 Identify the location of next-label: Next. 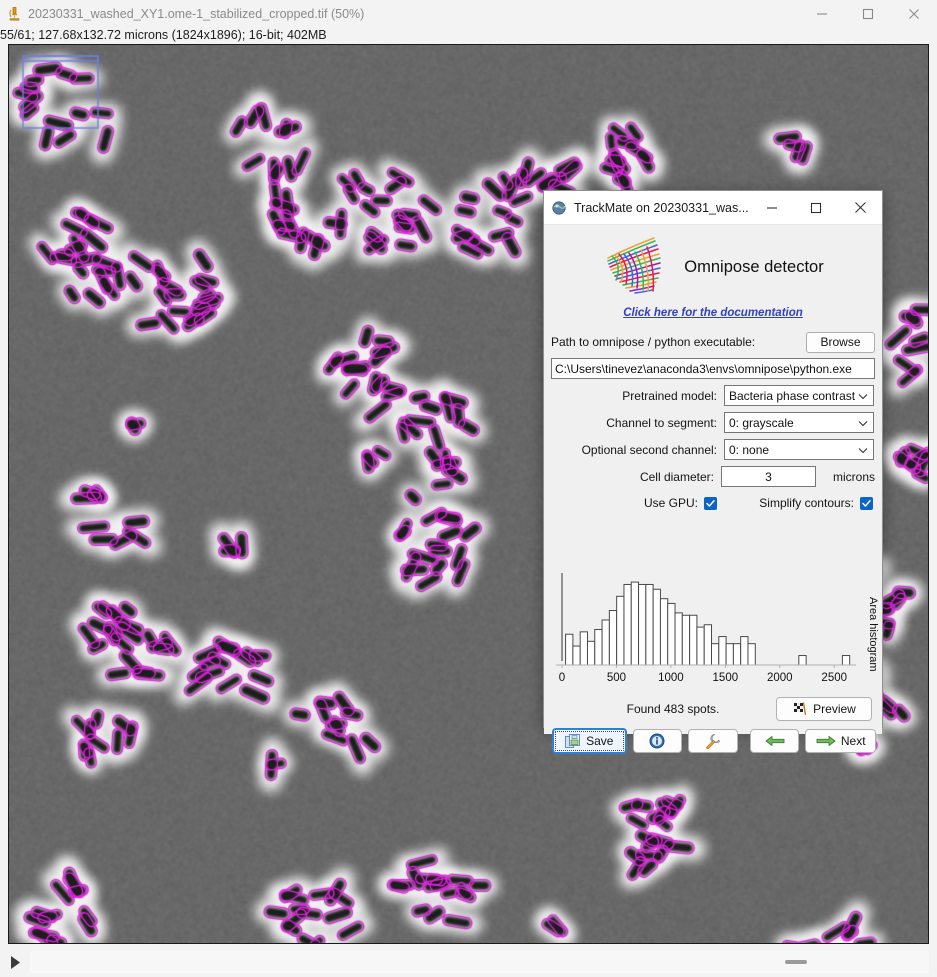
(853, 741).